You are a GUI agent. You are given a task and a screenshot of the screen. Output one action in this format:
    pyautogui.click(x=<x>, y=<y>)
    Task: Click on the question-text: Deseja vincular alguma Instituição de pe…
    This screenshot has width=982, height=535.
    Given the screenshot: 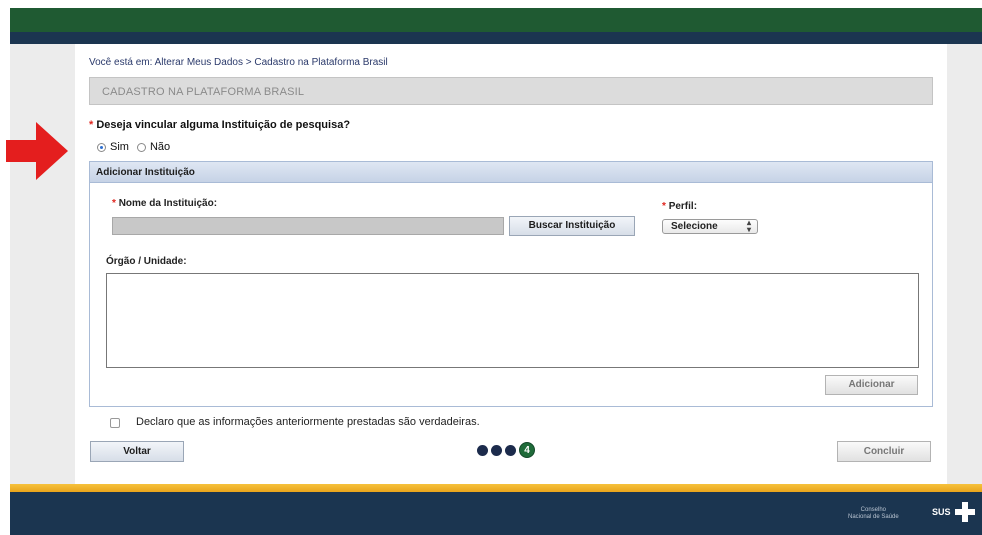 What is the action you would take?
    pyautogui.click(x=223, y=125)
    